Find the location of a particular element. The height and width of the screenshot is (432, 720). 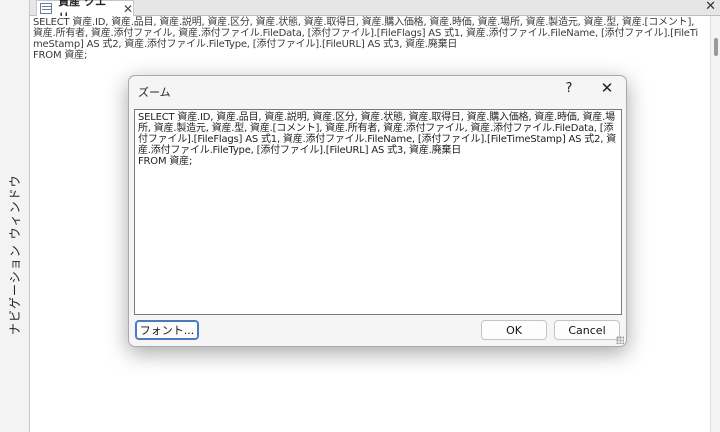

navigation-pane: ナビゲーション ウィンドウ is located at coordinates (15, 216).